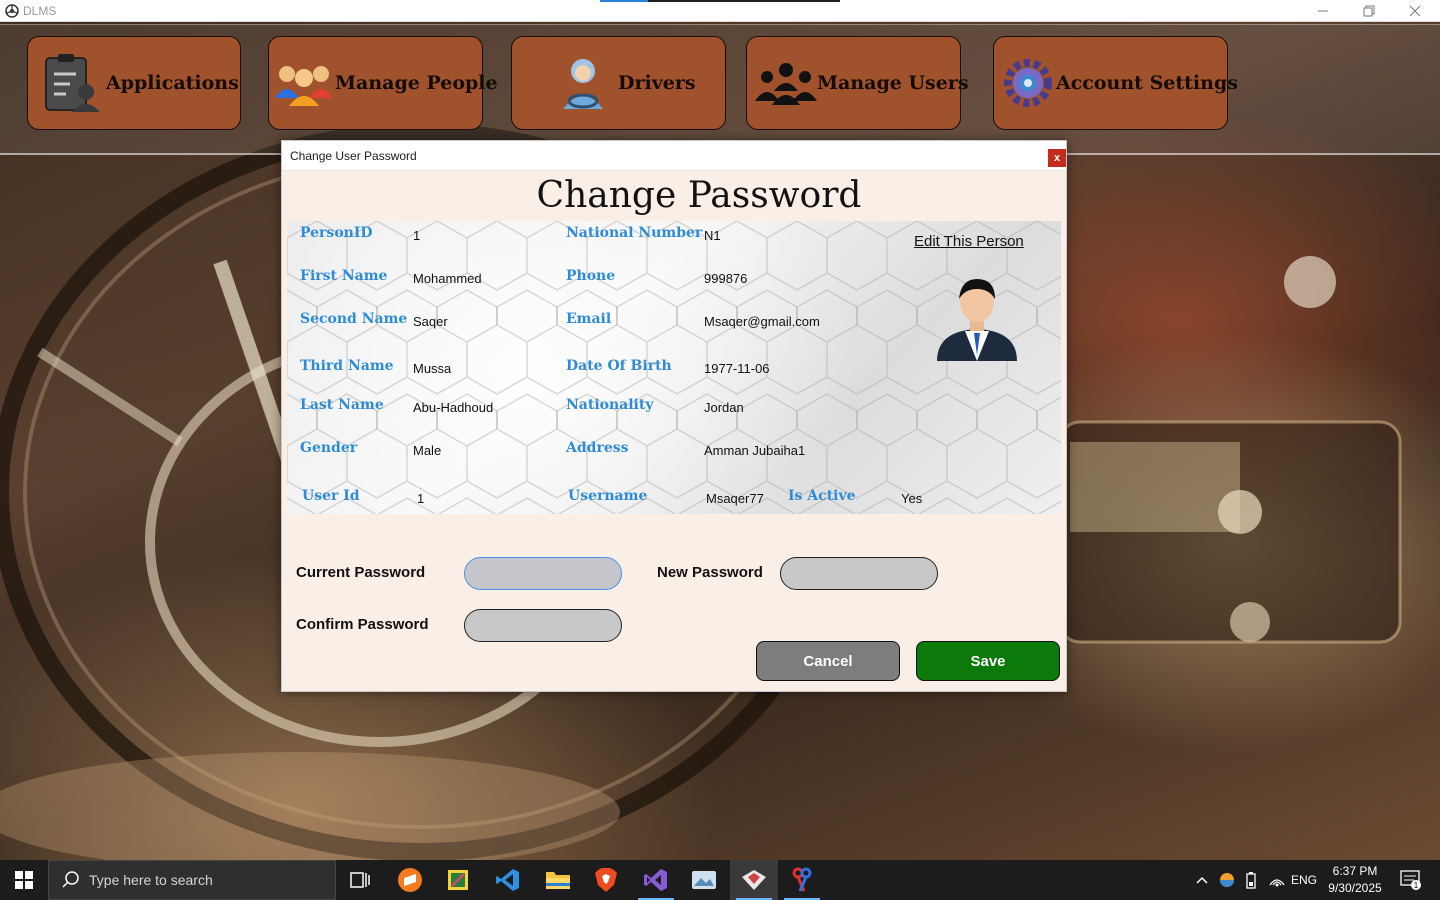 This screenshot has width=1440, height=900. Describe the element at coordinates (1355, 880) in the screenshot. I see `clock: 6:37 PM 9/30/2025` at that location.